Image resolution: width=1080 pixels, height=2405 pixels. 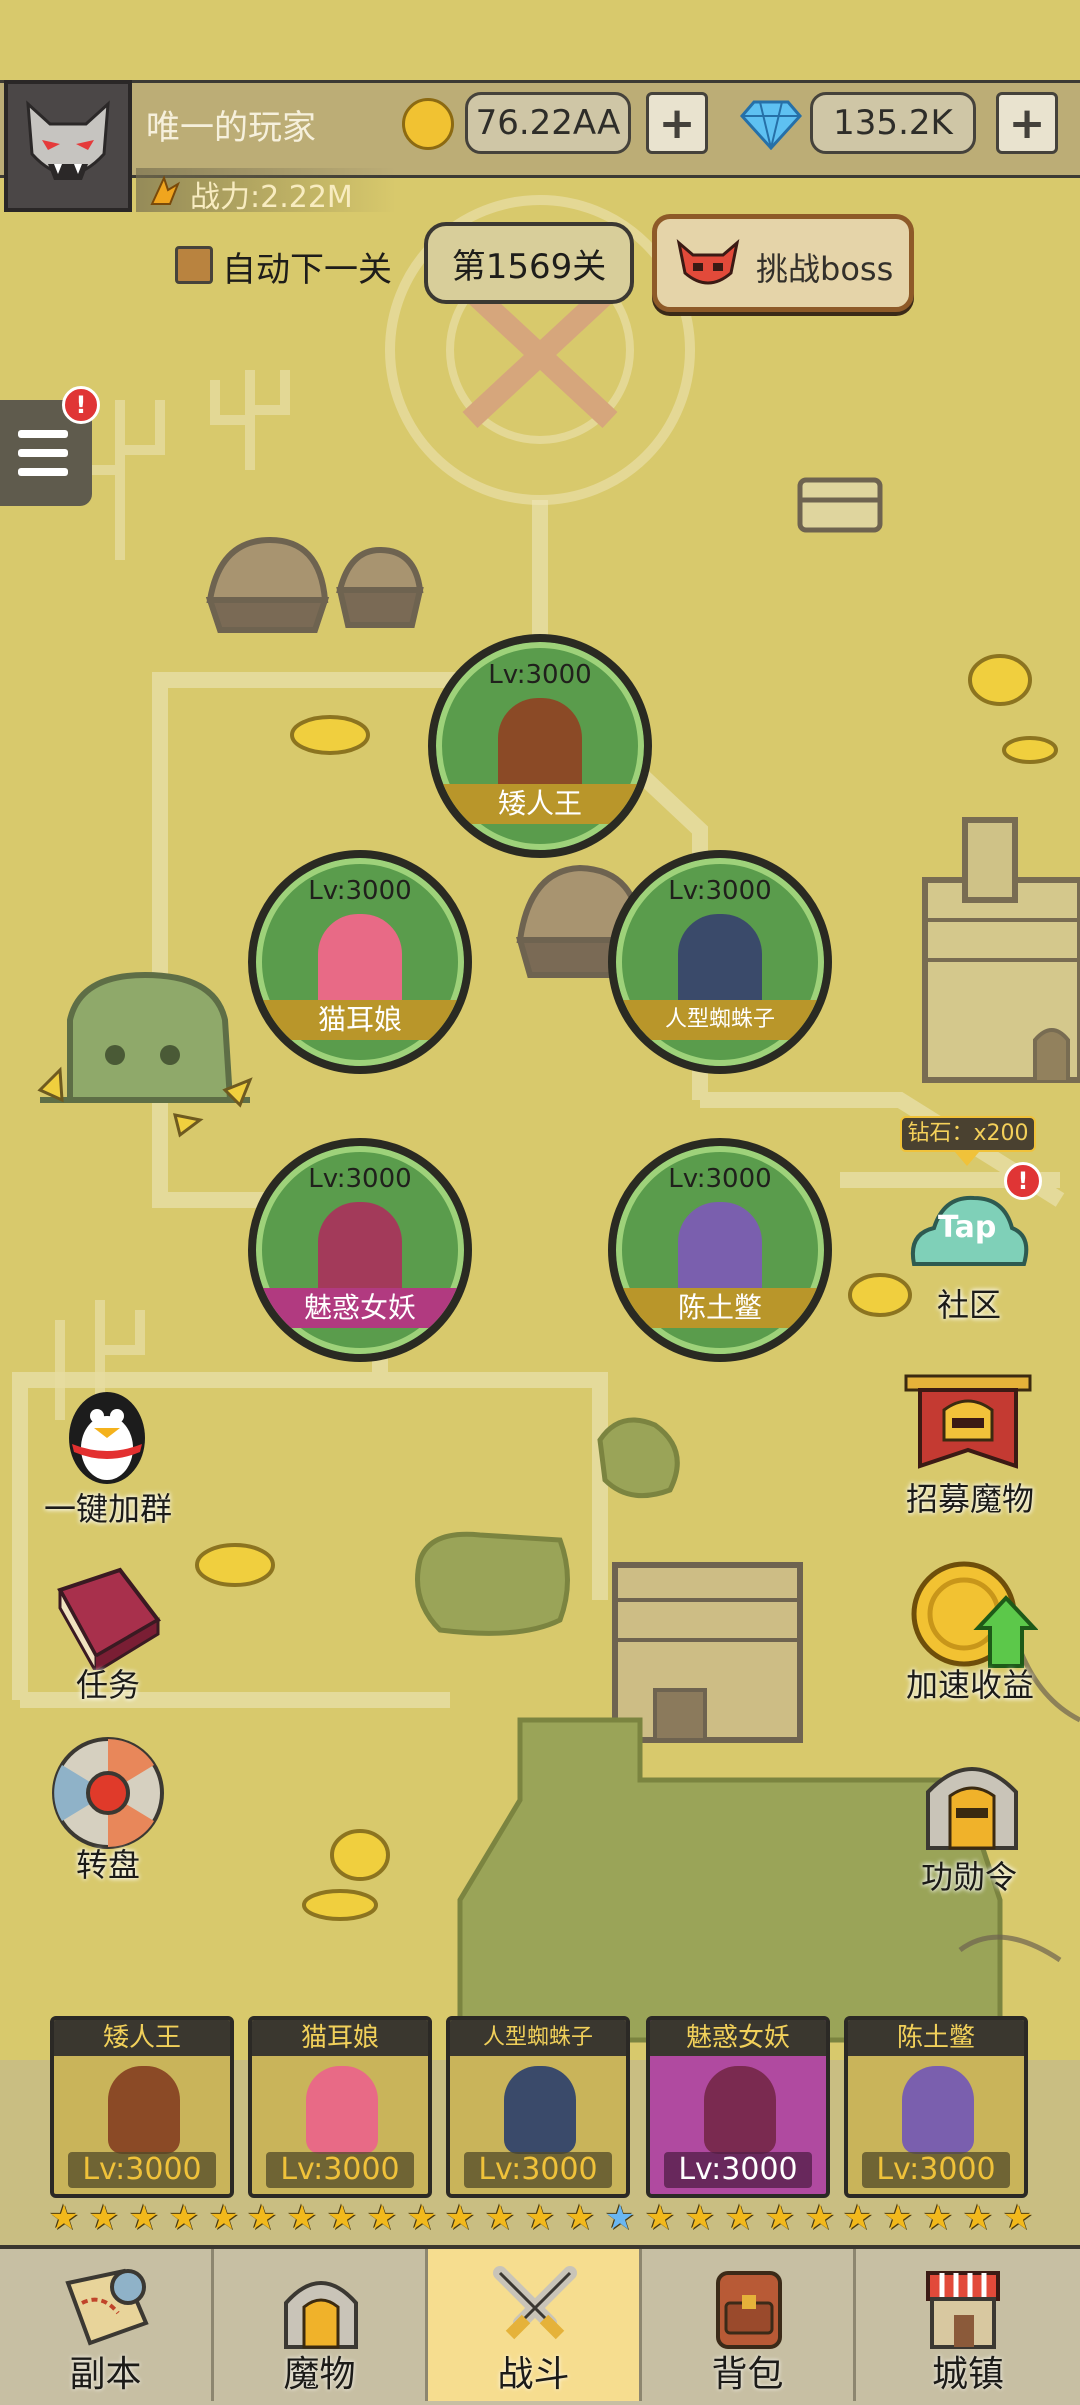 What do you see at coordinates (81, 405) in the screenshot?
I see `menu-alert-badge: !` at bounding box center [81, 405].